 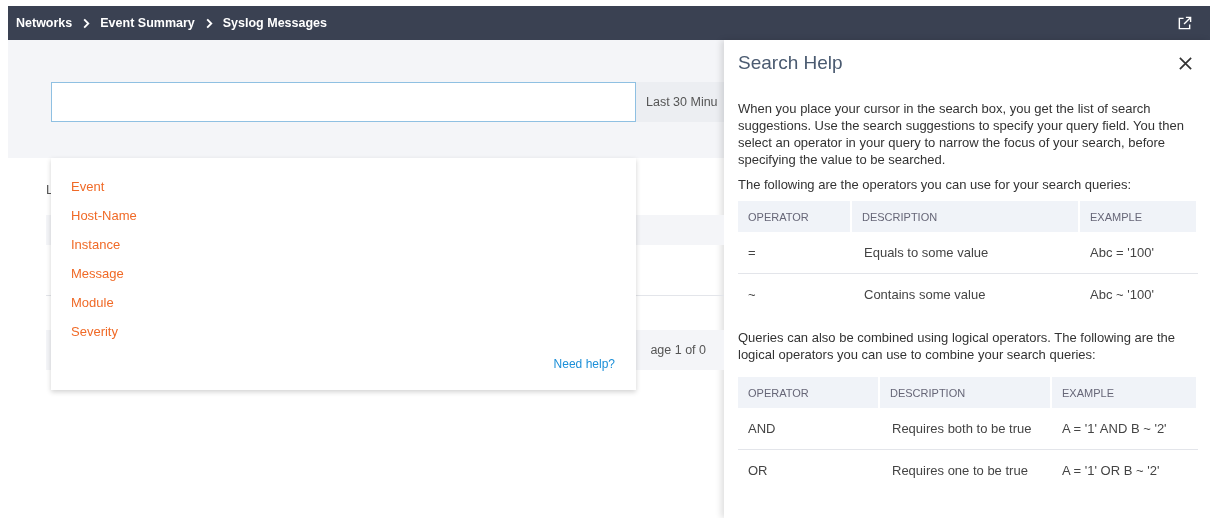 What do you see at coordinates (343, 102) in the screenshot?
I see `search-field` at bounding box center [343, 102].